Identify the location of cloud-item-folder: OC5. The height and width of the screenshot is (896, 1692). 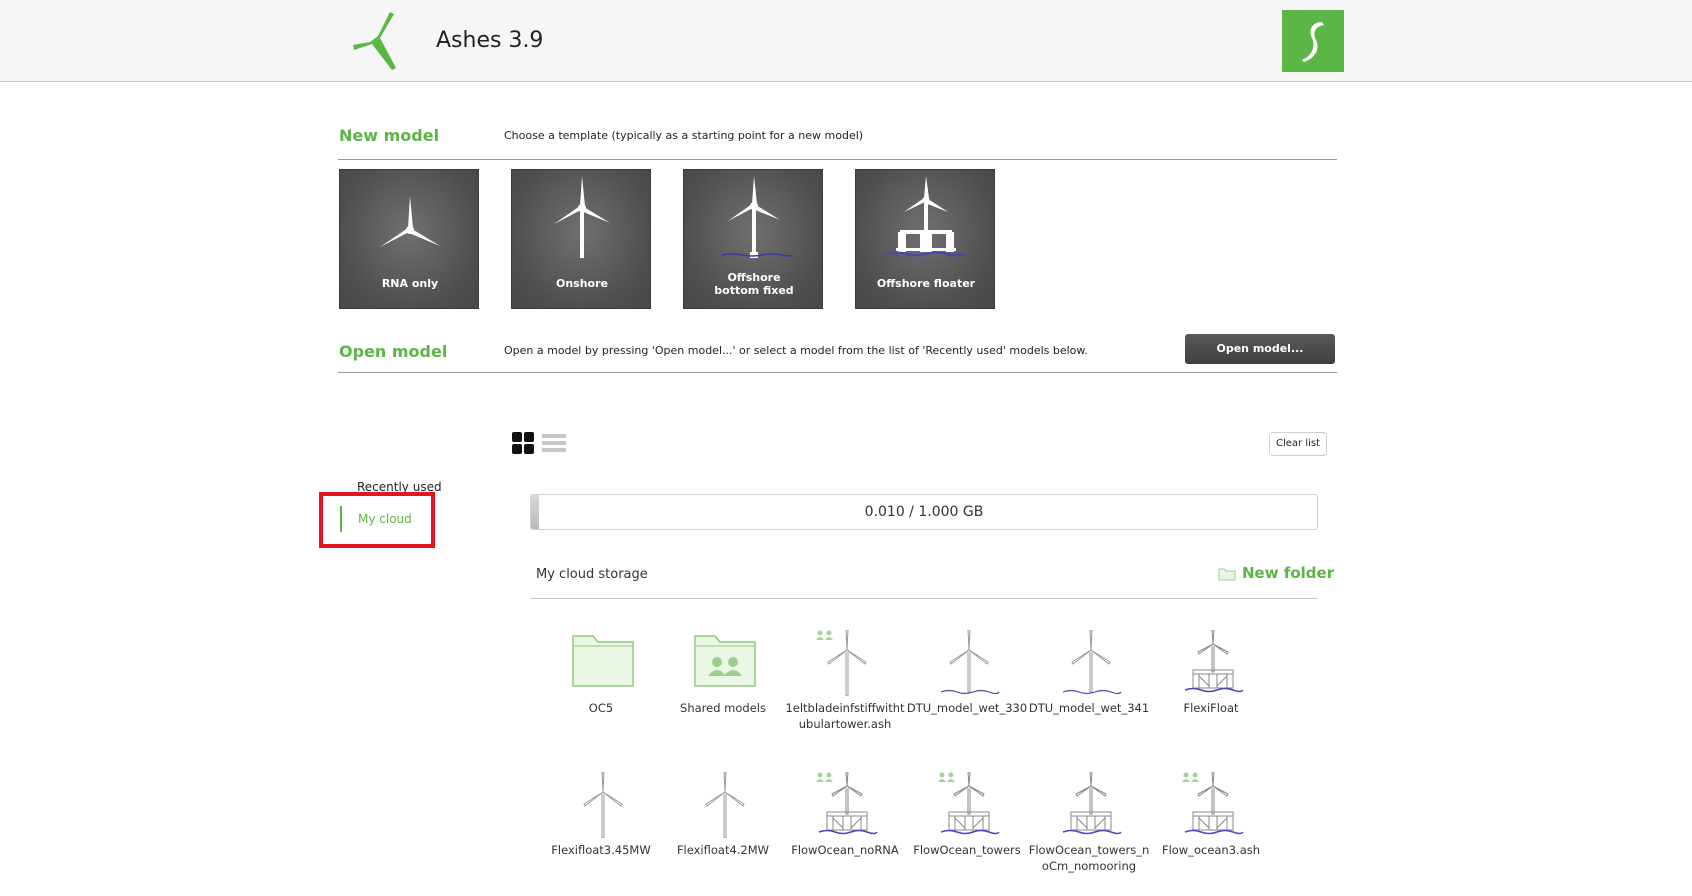
(601, 685).